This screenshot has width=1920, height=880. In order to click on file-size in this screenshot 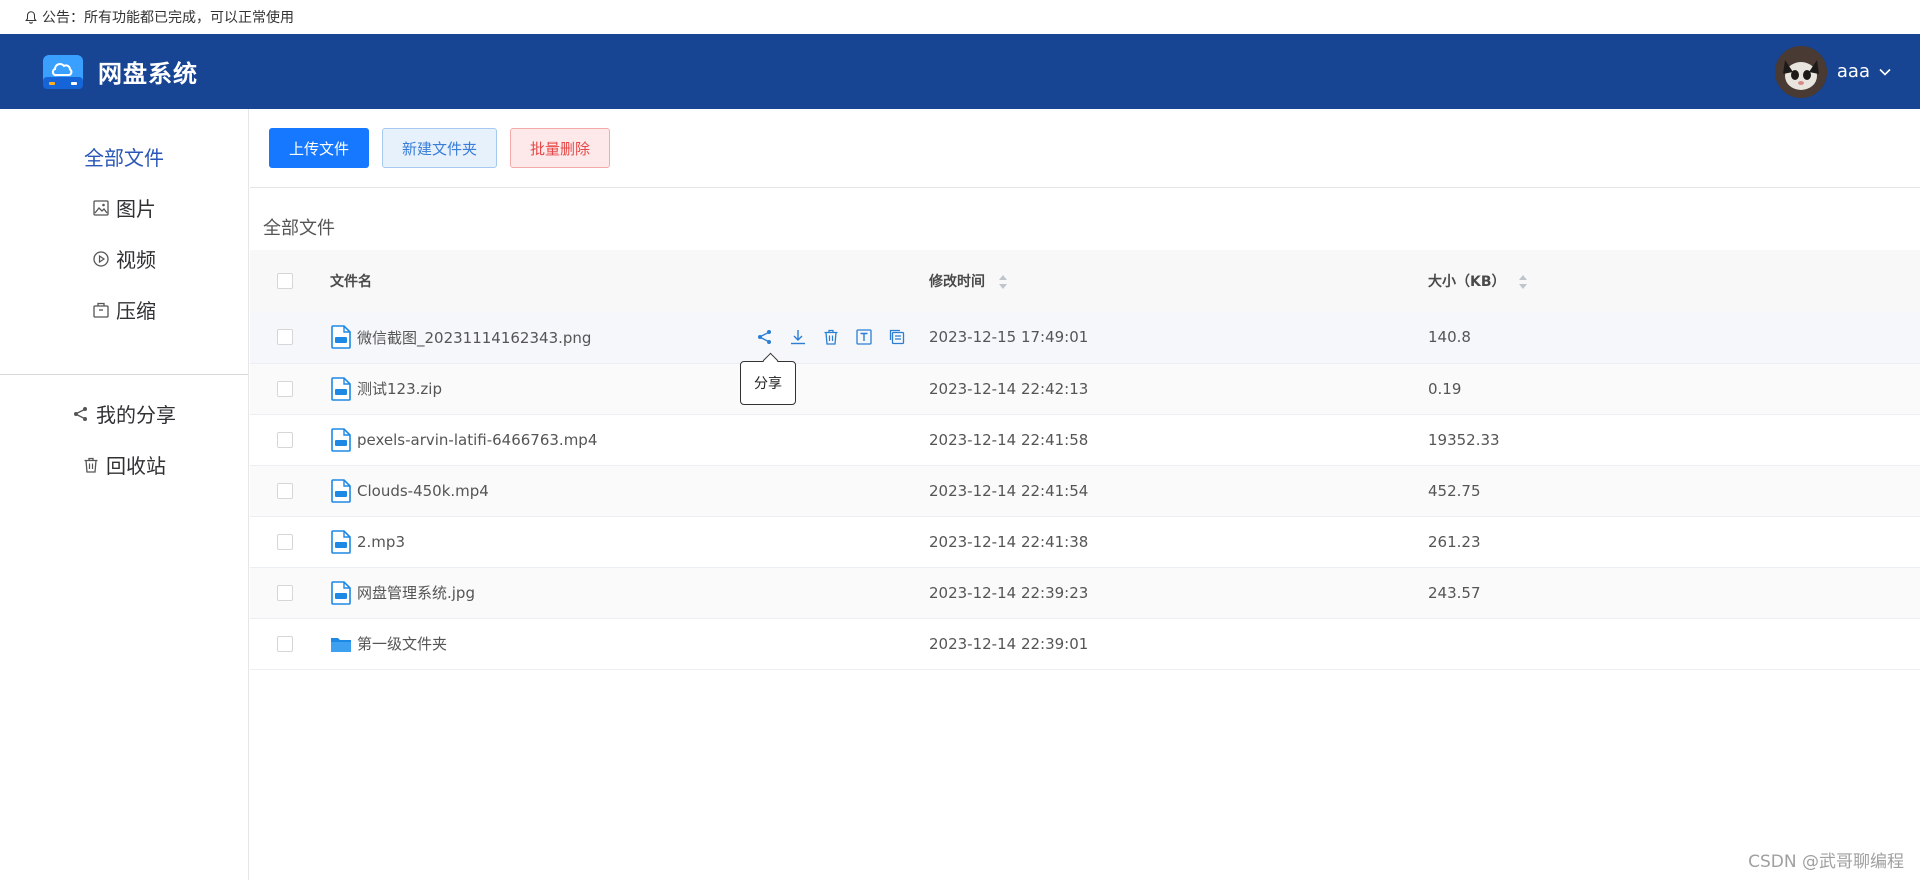, I will do `click(1674, 643)`.